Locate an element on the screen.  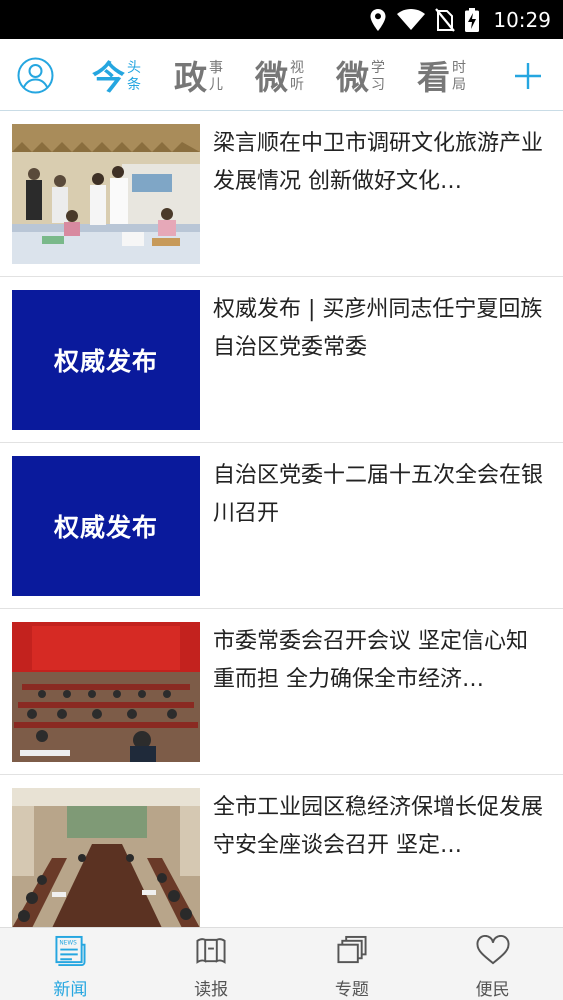
tab-micro-video: 微 视 听 is located at coordinates (279, 77).